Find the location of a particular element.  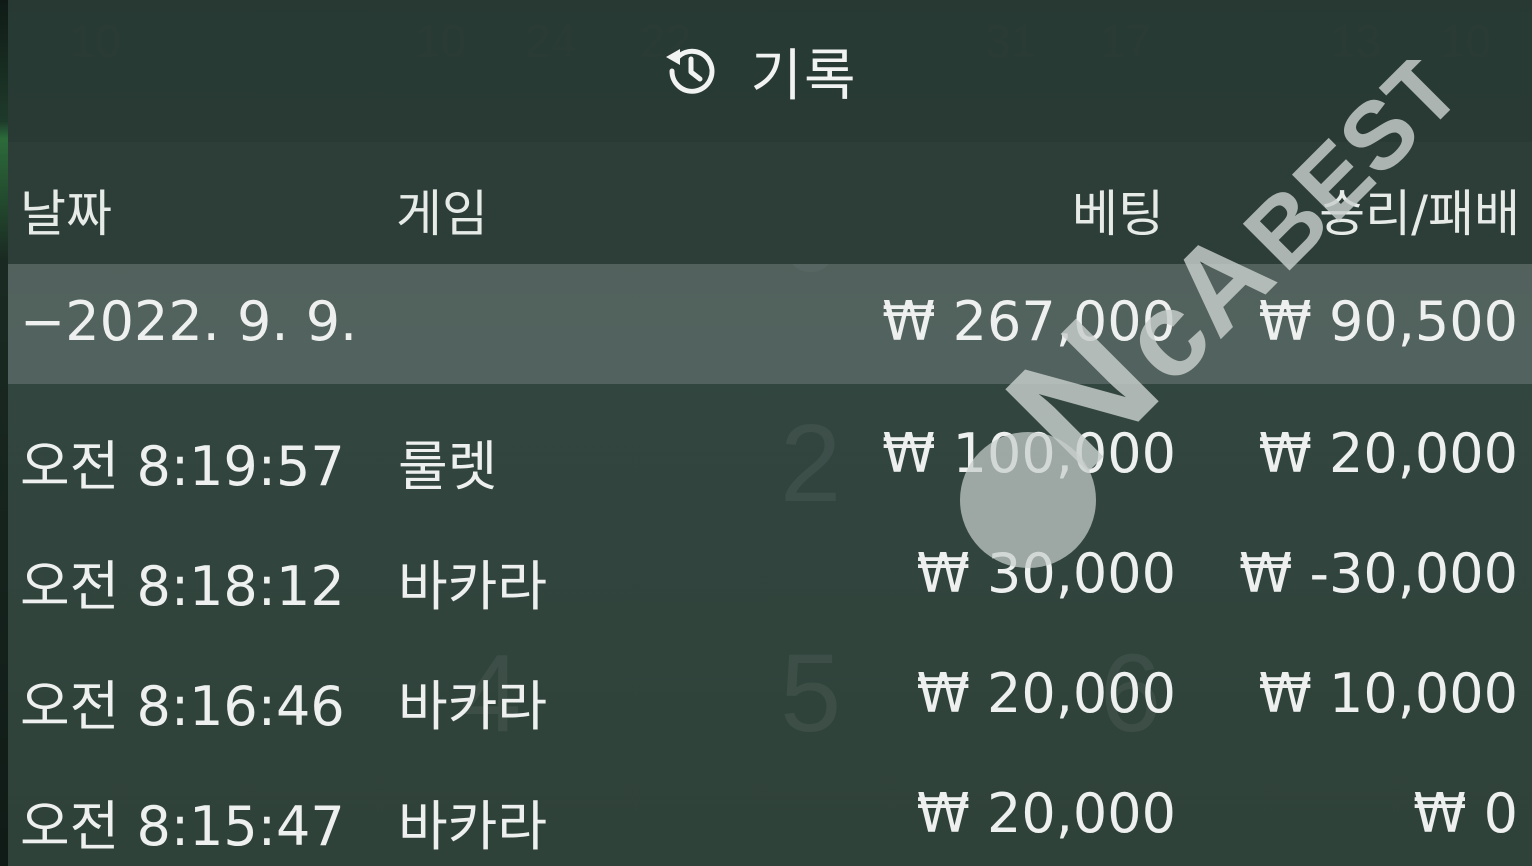

left-edge-strip is located at coordinates (4, 433).